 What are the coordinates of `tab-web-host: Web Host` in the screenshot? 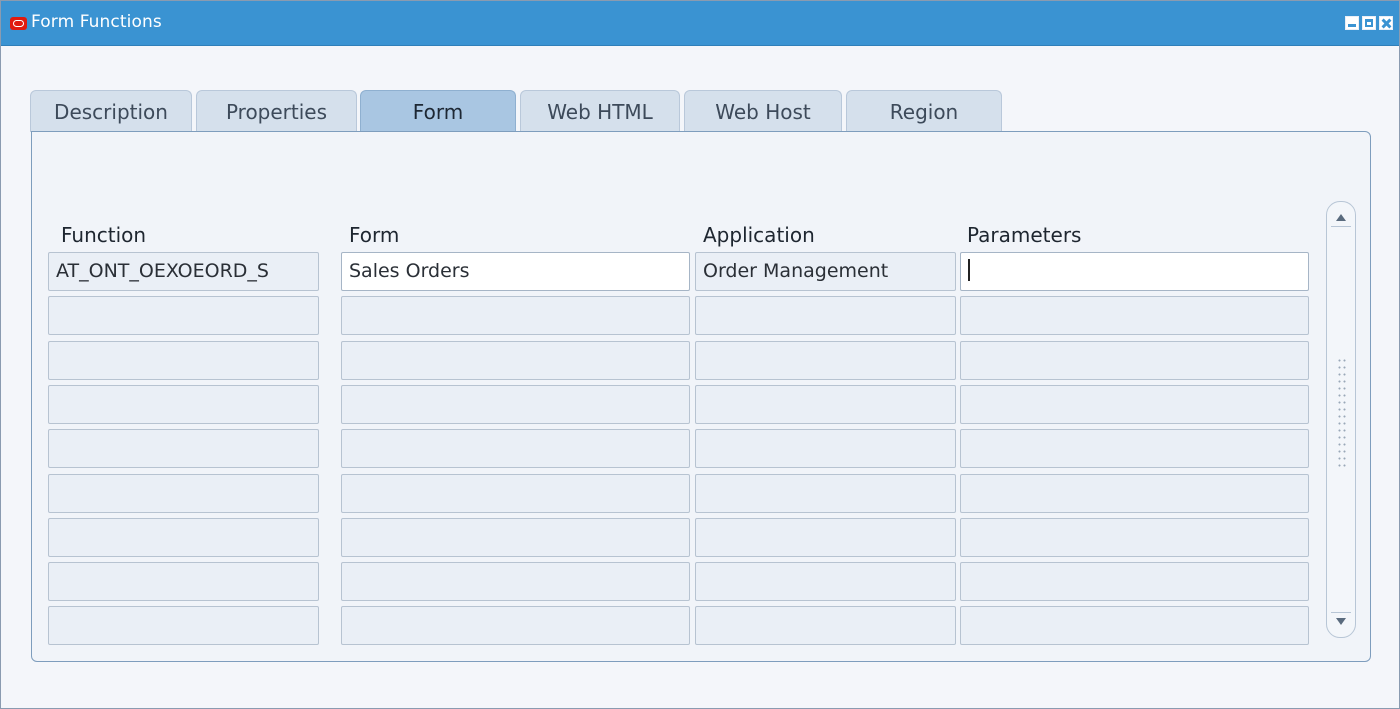 It's located at (763, 111).